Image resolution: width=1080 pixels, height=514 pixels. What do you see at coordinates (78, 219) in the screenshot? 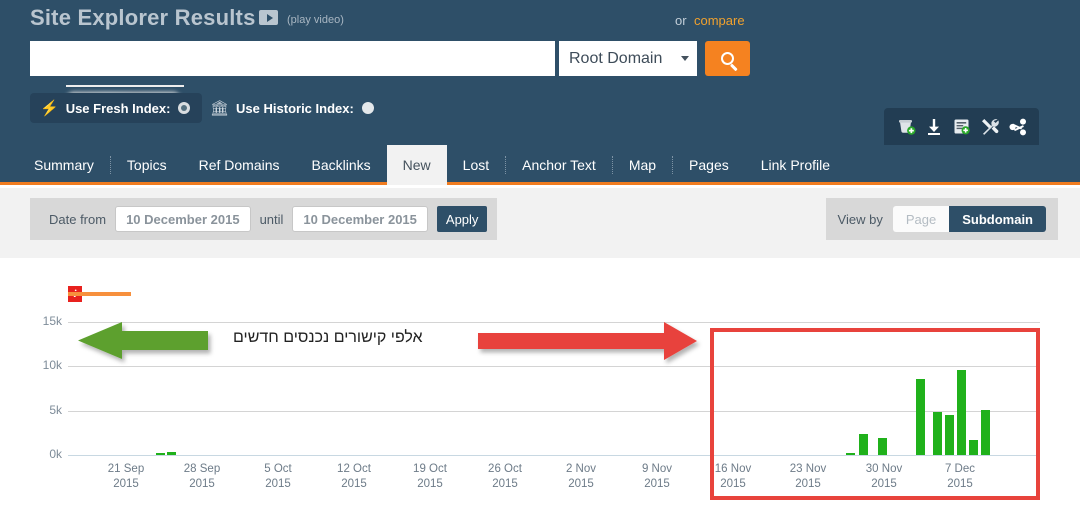
I see `date-from-label: Date from` at bounding box center [78, 219].